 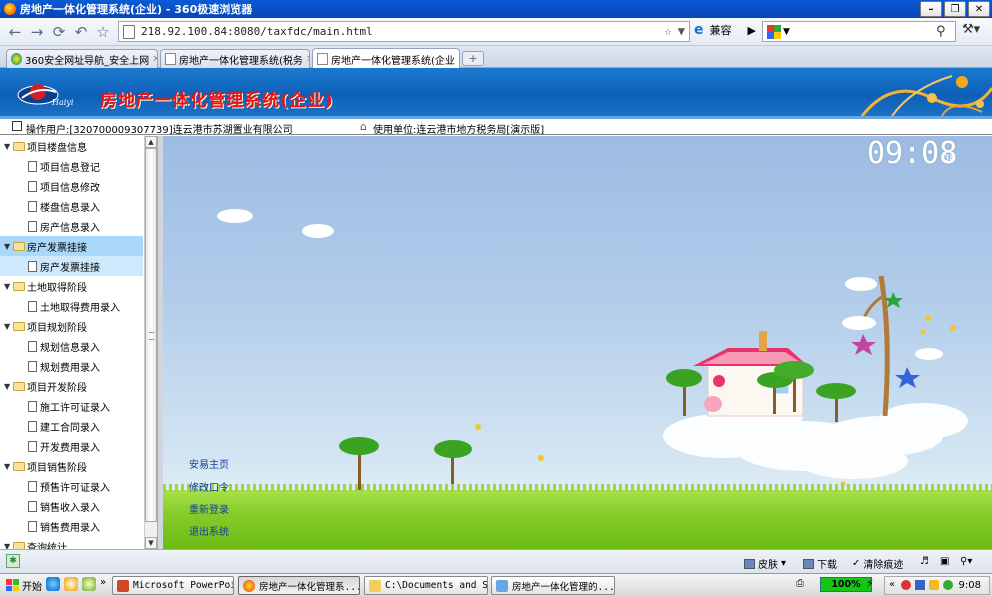 I want to click on minimize-button: –, so click(x=931, y=9).